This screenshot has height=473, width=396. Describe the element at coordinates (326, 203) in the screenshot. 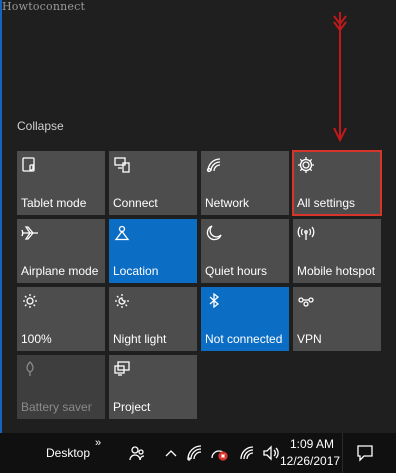

I see `tile-label: All settings` at that location.